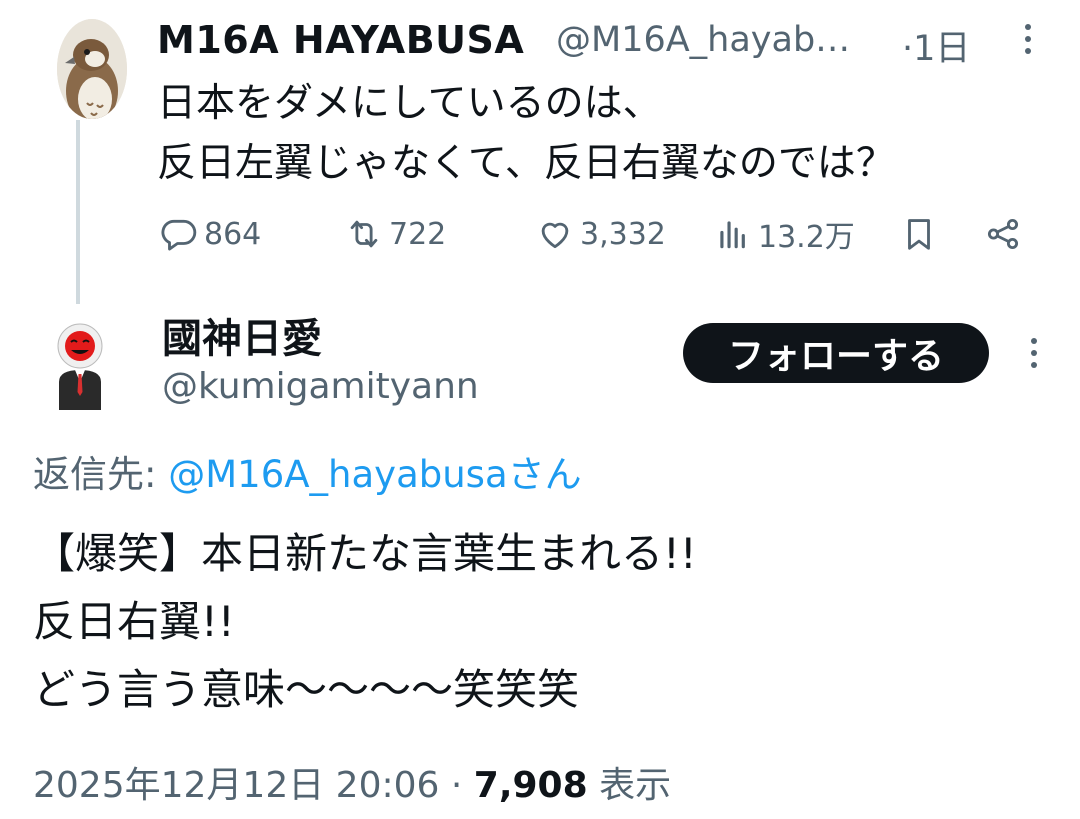  What do you see at coordinates (242, 335) in the screenshot?
I see `reply-display-name: 國神日愛` at bounding box center [242, 335].